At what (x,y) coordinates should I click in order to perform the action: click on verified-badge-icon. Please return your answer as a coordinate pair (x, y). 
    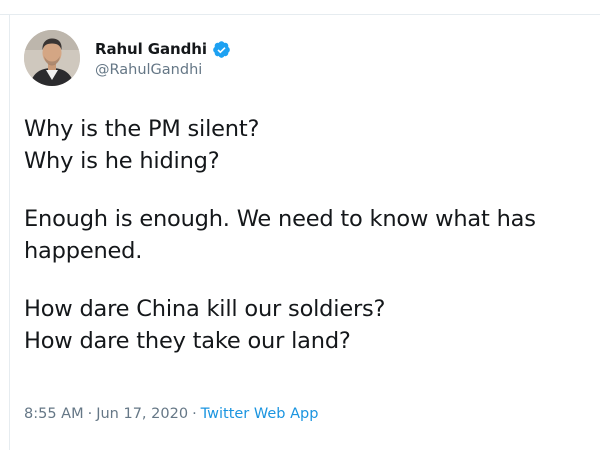
    Looking at the image, I should click on (221, 49).